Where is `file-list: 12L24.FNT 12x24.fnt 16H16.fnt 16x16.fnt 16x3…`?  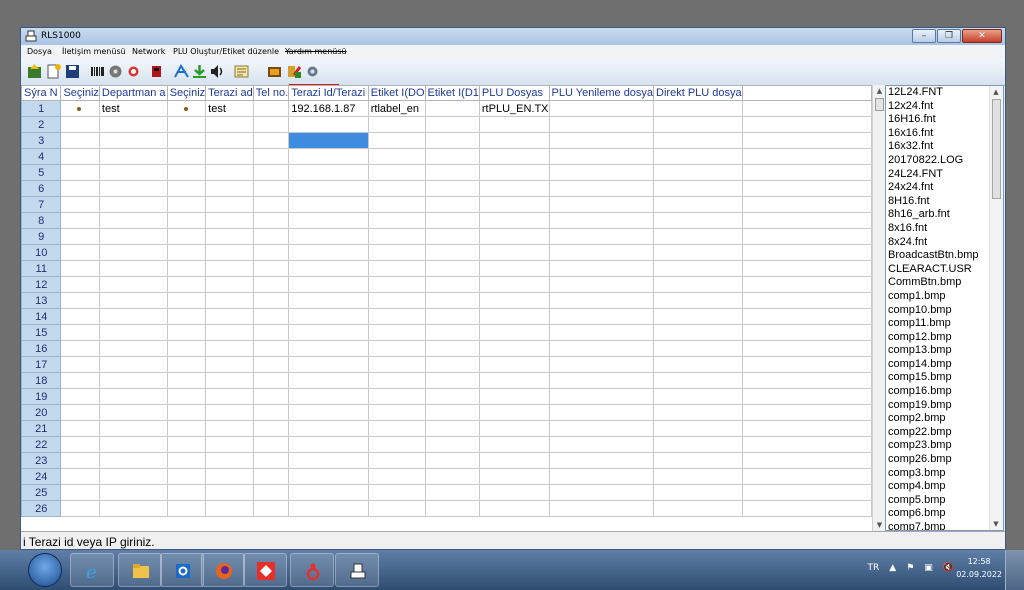
file-list: 12L24.FNT 12x24.fnt 16H16.fnt 16x16.fnt 16x3… is located at coordinates (944, 308).